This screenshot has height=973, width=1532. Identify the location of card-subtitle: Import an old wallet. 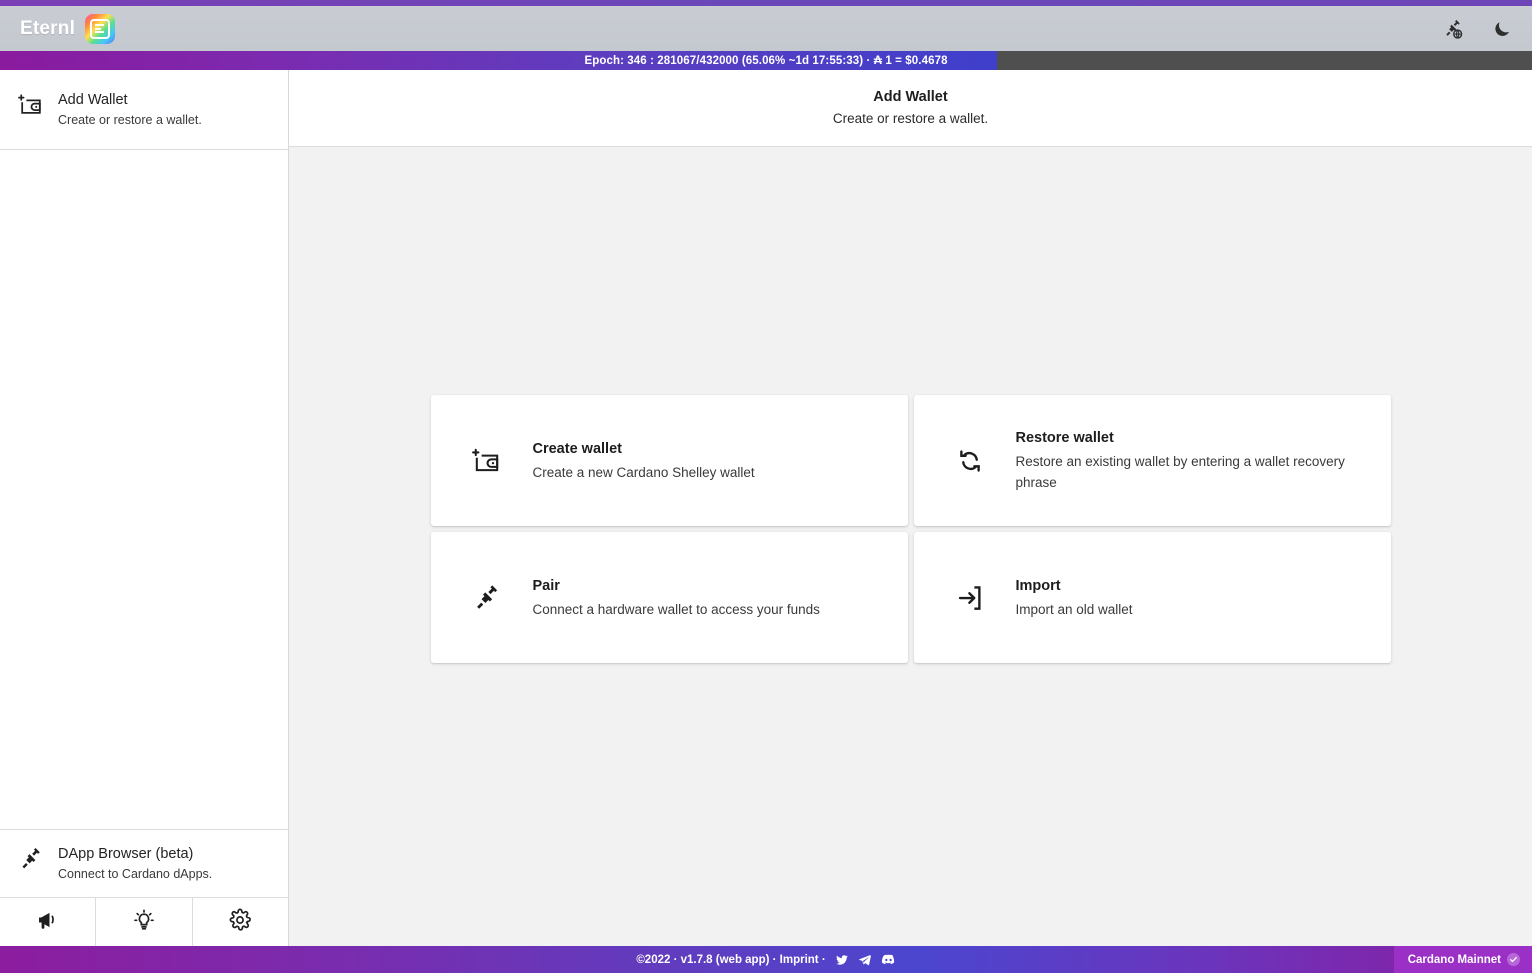
(1074, 609).